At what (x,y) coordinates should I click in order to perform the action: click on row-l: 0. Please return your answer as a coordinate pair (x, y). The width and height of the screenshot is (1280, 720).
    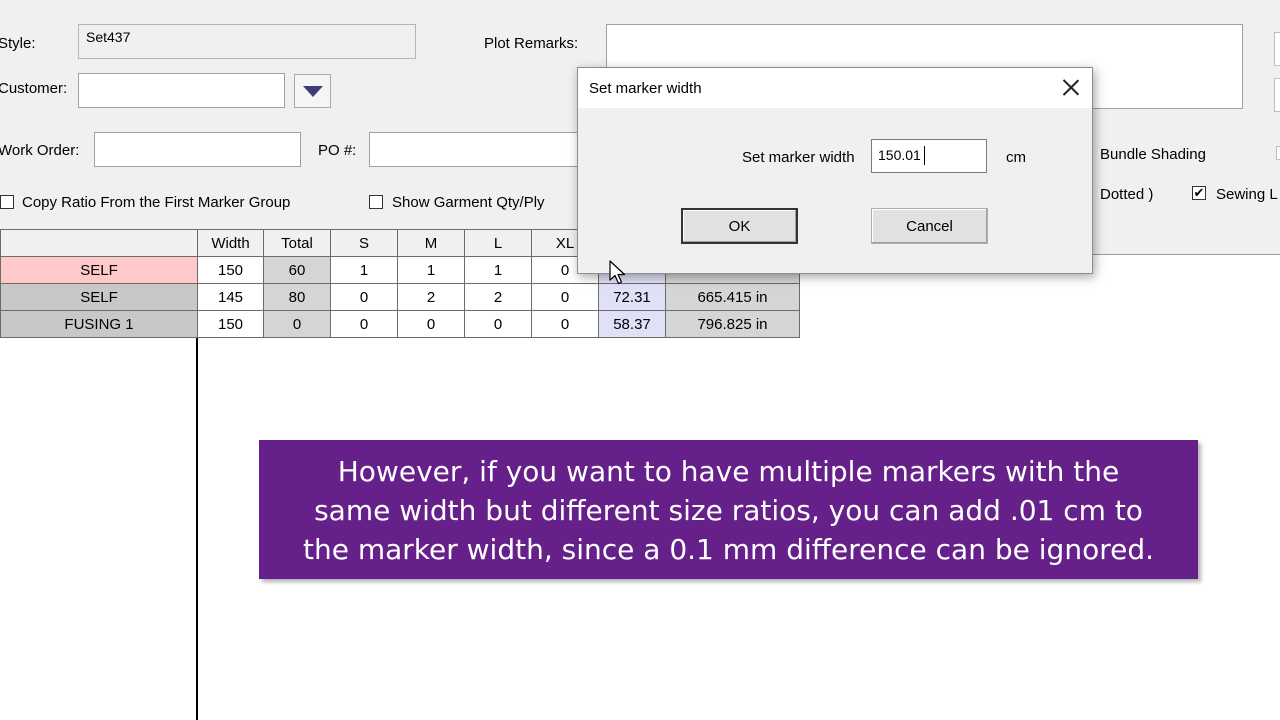
    Looking at the image, I should click on (498, 324).